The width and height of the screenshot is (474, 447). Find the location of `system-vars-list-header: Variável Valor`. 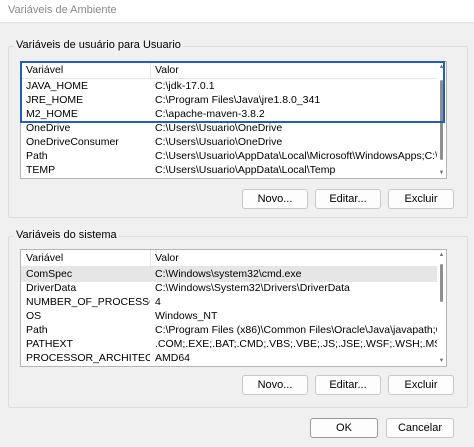

system-vars-list-header: Variável Valor is located at coordinates (233, 258).